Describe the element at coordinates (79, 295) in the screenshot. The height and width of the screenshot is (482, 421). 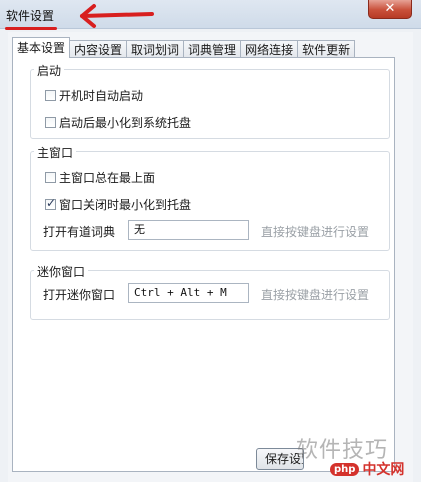
I see `open-mini-window-hotkey-label: 打开迷你窗口` at that location.